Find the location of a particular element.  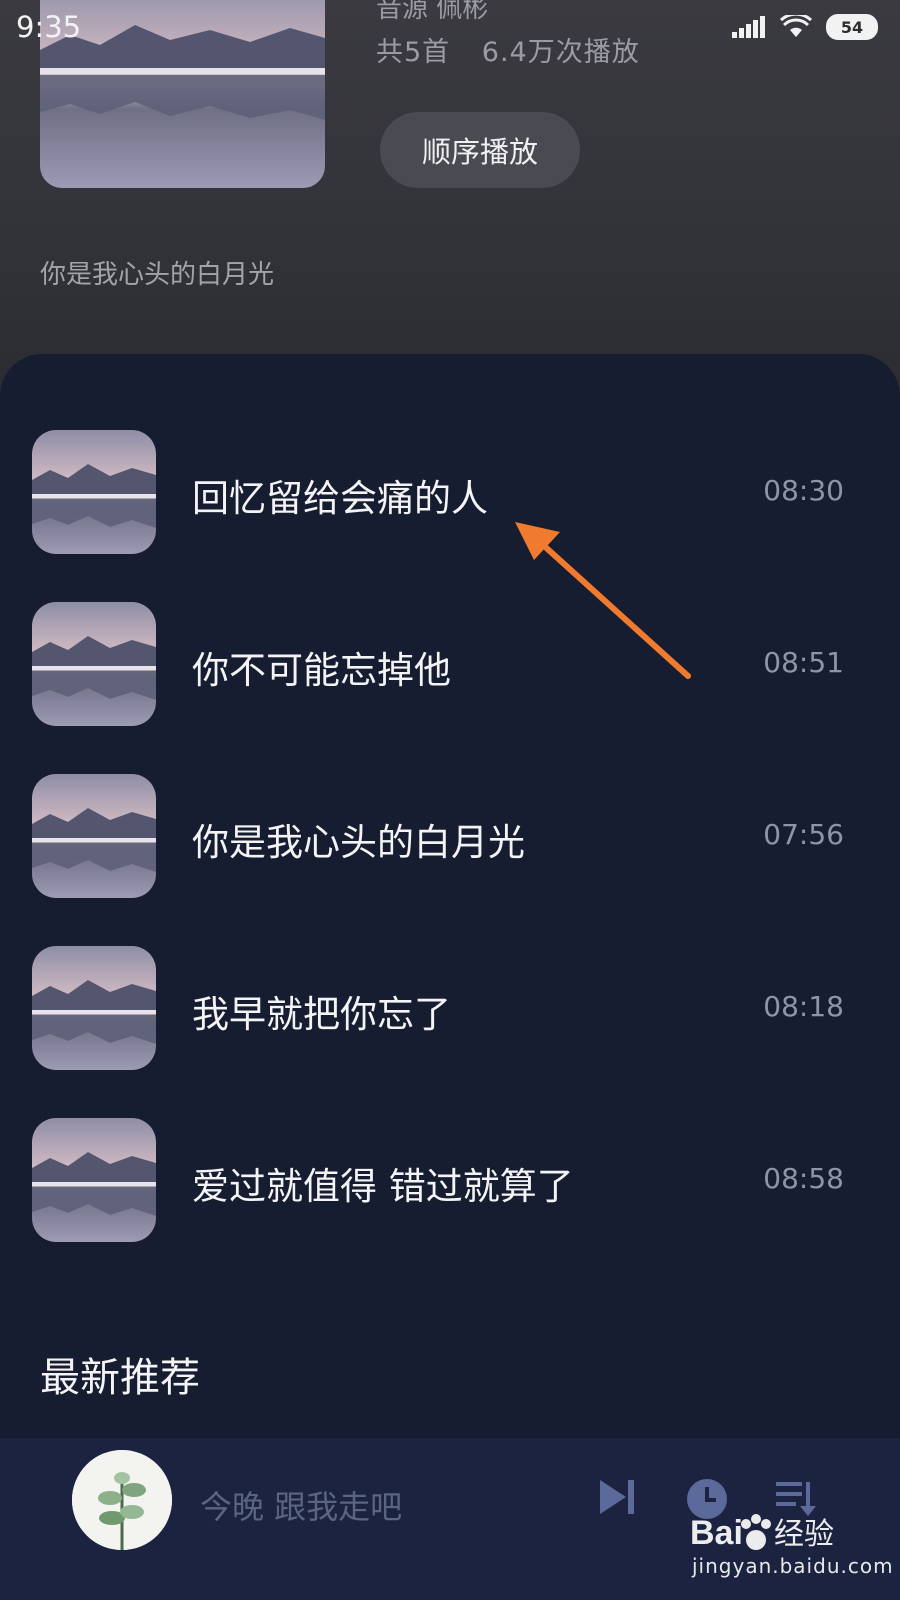

now-playing-title: 今晚 跟我走吧 is located at coordinates (301, 1505).